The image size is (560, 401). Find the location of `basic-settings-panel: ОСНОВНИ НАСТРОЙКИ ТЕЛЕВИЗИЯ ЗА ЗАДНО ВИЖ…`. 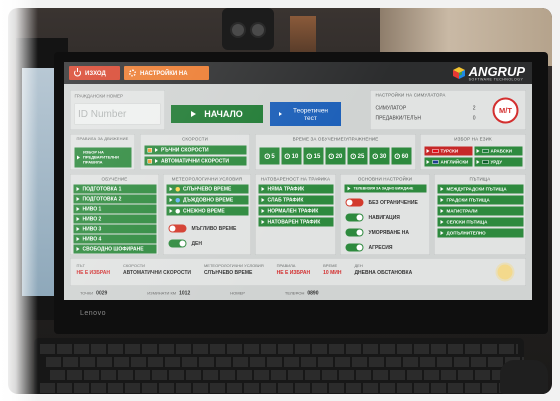

basic-settings-panel: ОСНОВНИ НАСТРОЙКИ ТЕЛЕВИЗИЯ ЗА ЗАДНО ВИЖ… is located at coordinates (385, 214).